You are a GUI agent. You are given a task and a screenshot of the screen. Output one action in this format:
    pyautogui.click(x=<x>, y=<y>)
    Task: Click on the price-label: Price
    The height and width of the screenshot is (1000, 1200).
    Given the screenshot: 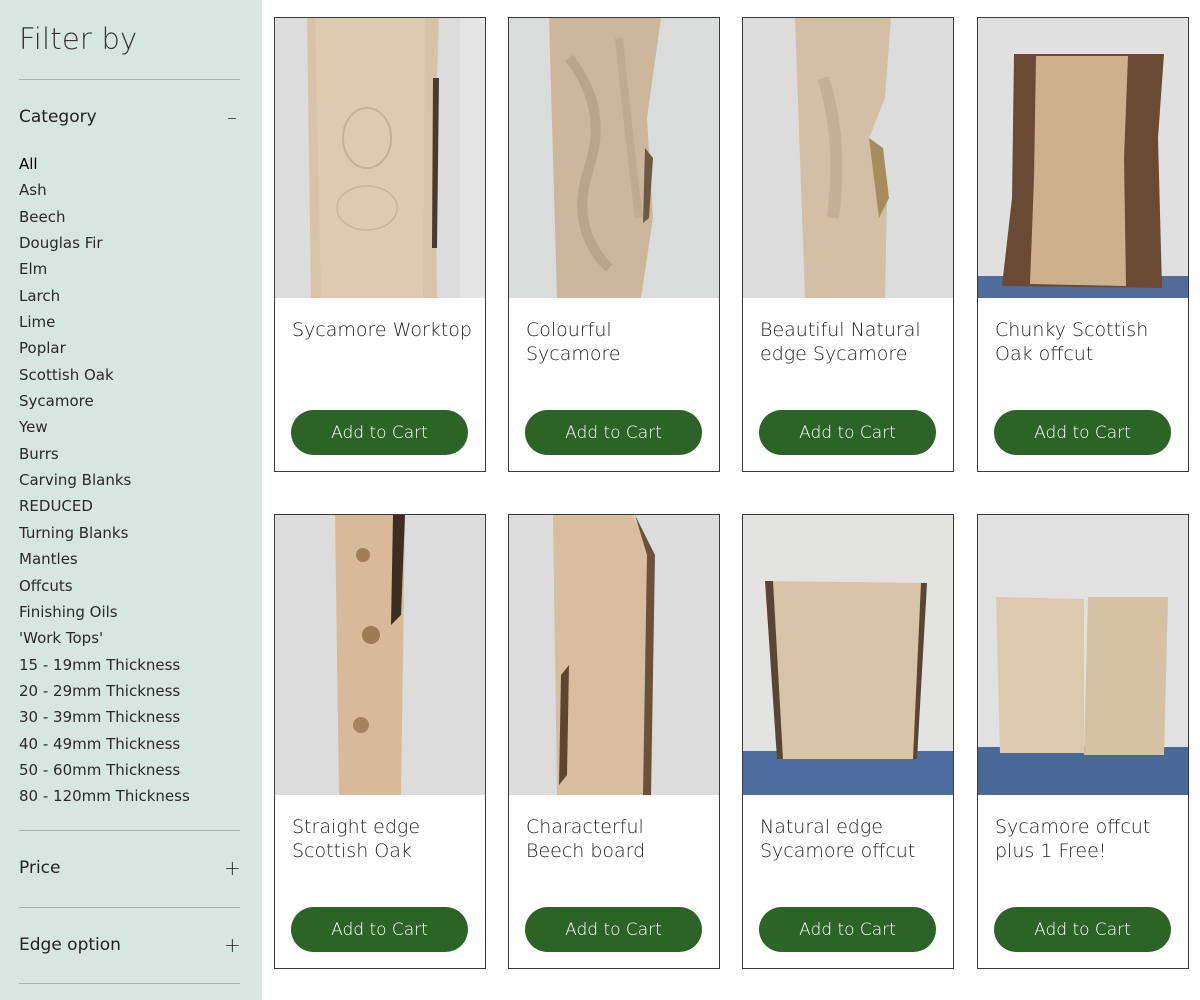 What is the action you would take?
    pyautogui.click(x=40, y=868)
    